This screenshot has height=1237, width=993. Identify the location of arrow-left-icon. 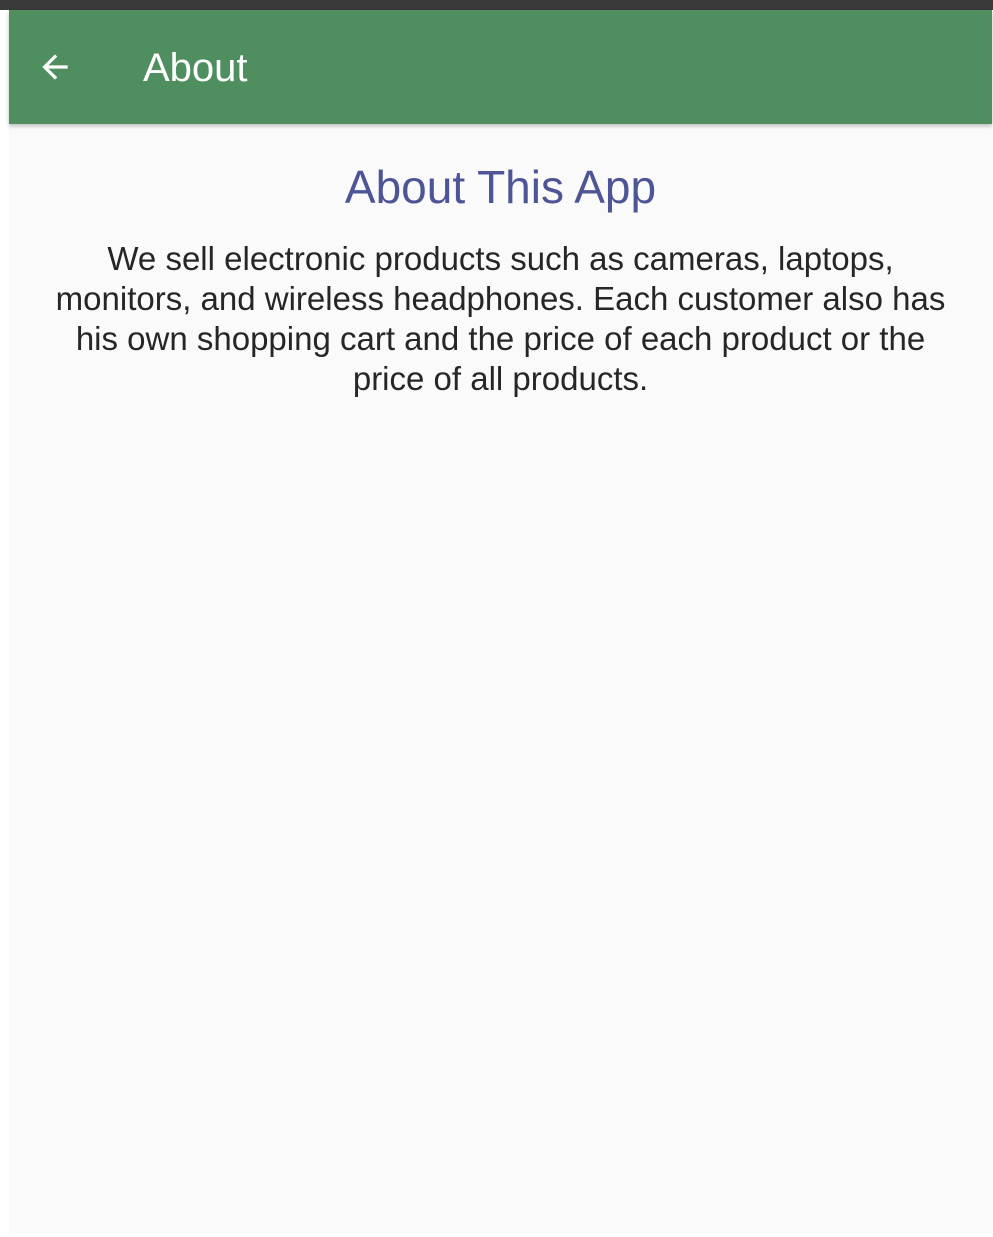
(55, 67).